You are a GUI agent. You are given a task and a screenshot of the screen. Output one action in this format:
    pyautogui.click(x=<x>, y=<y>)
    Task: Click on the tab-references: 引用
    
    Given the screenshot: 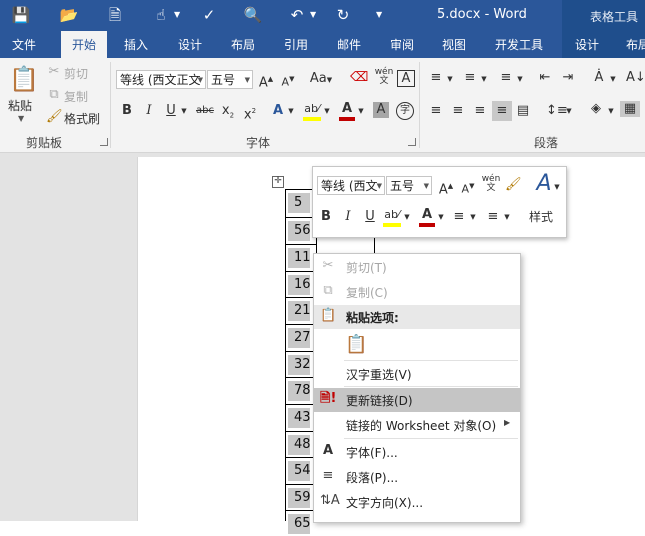 What is the action you would take?
    pyautogui.click(x=296, y=44)
    